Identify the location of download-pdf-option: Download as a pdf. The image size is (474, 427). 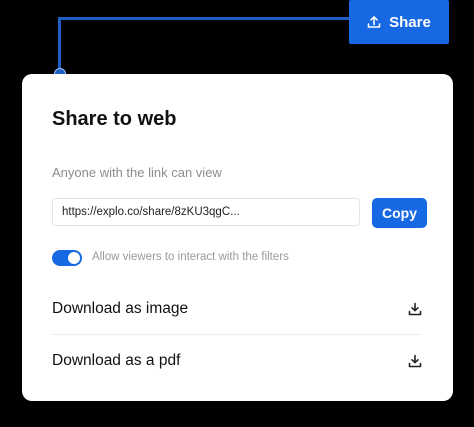
(237, 361).